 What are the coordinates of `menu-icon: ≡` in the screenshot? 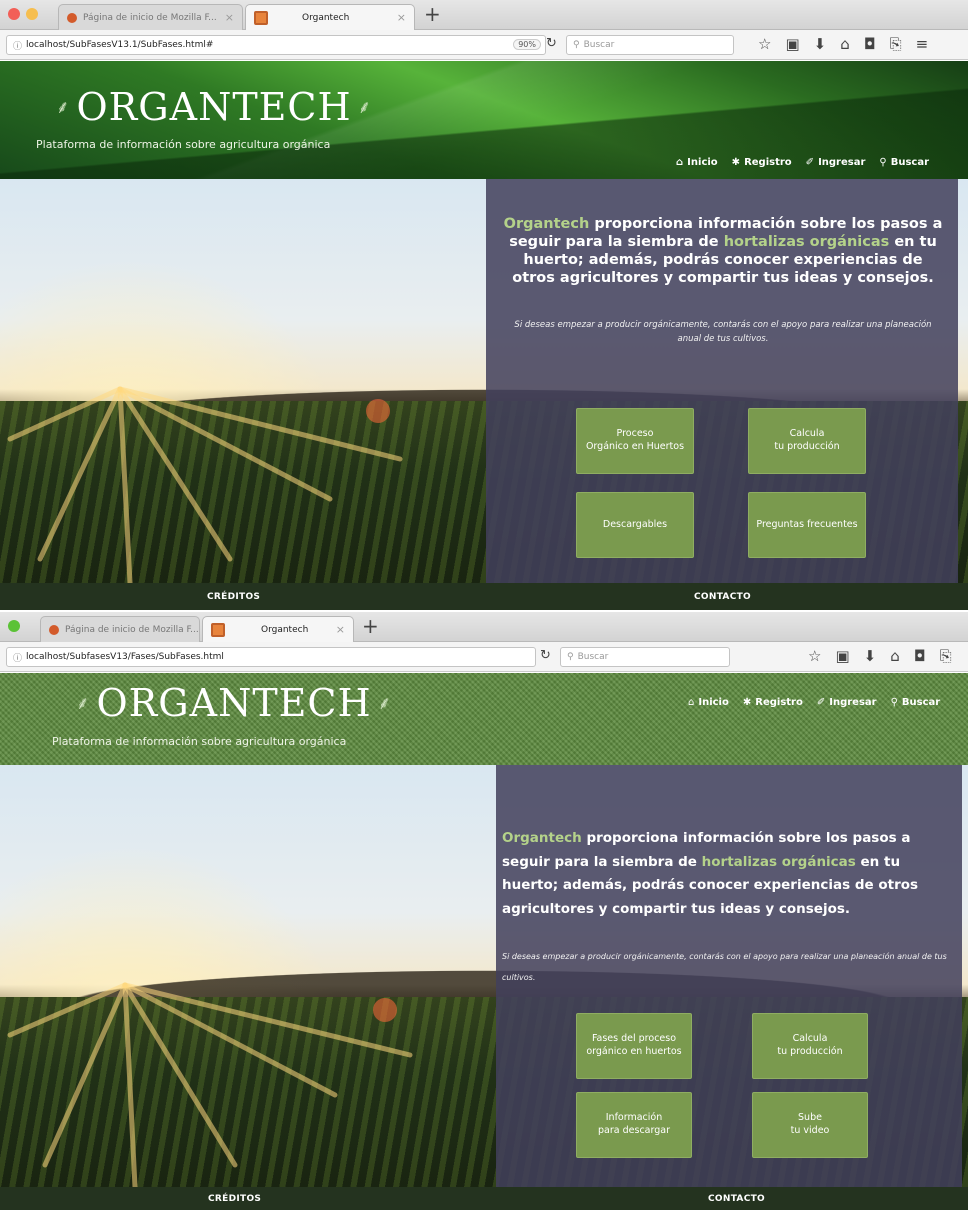 It's located at (922, 44).